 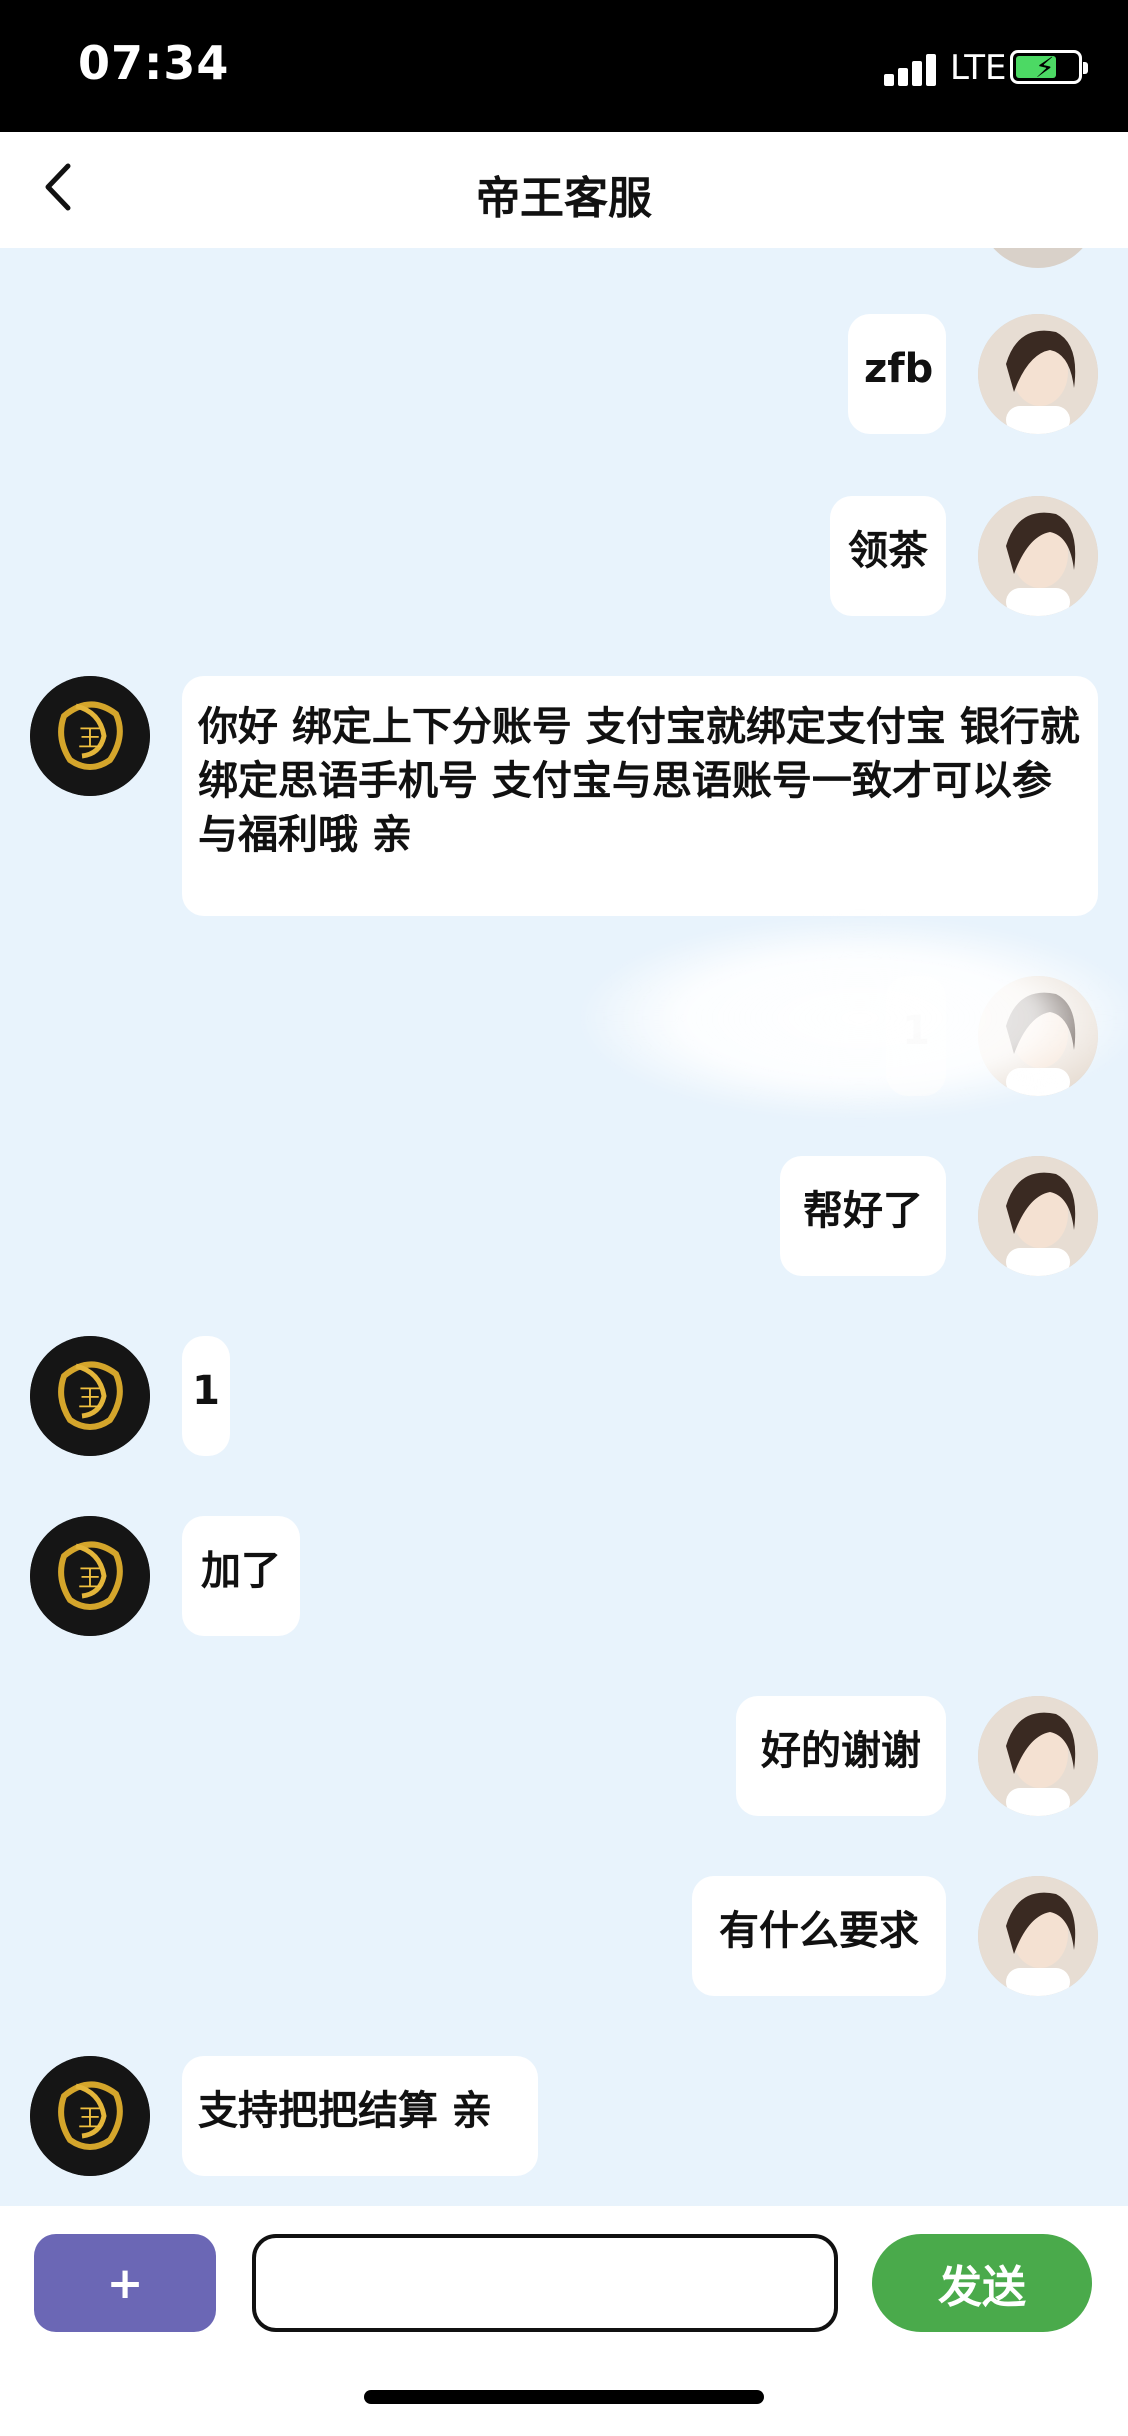 I want to click on add-attachment-button: +, so click(x=125, y=2283).